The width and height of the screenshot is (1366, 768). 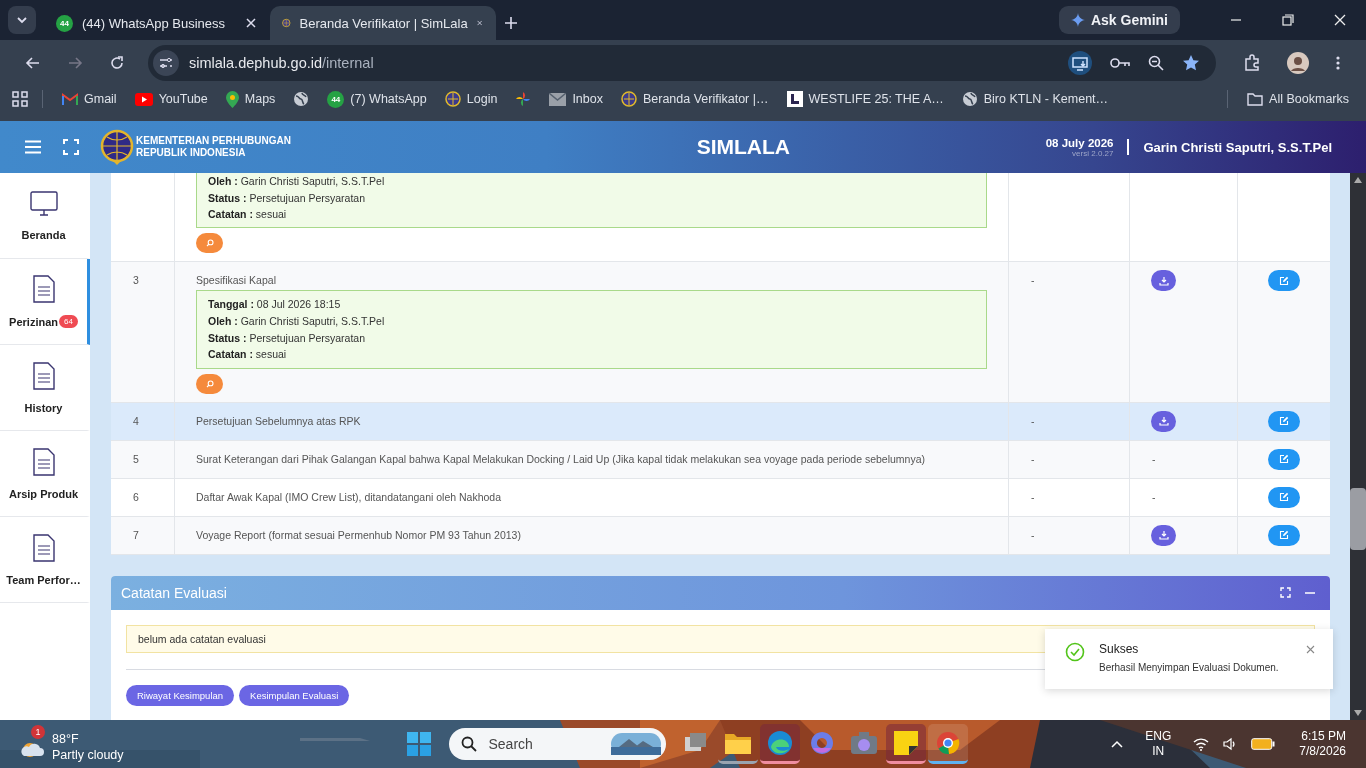 I want to click on fullscreen-icon, so click(x=71, y=147).